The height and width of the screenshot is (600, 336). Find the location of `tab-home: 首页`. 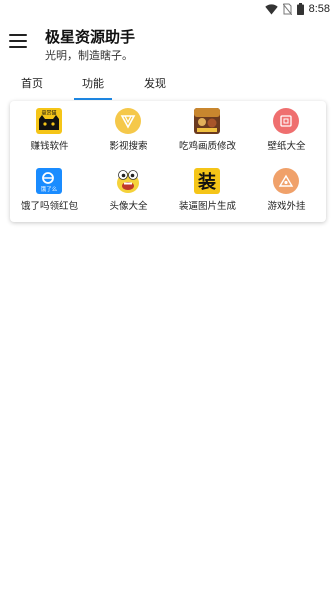

tab-home: 首页 is located at coordinates (32, 85).